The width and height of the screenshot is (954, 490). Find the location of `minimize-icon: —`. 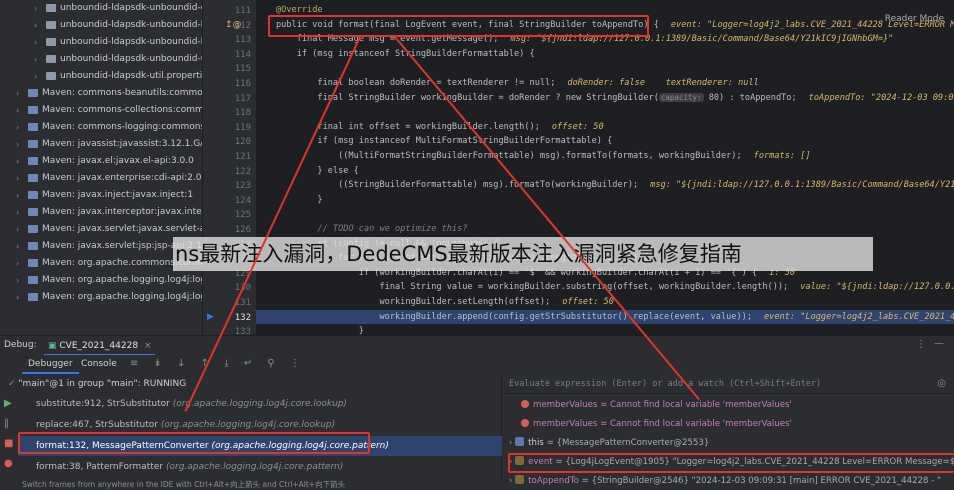

minimize-icon: — is located at coordinates (939, 343).